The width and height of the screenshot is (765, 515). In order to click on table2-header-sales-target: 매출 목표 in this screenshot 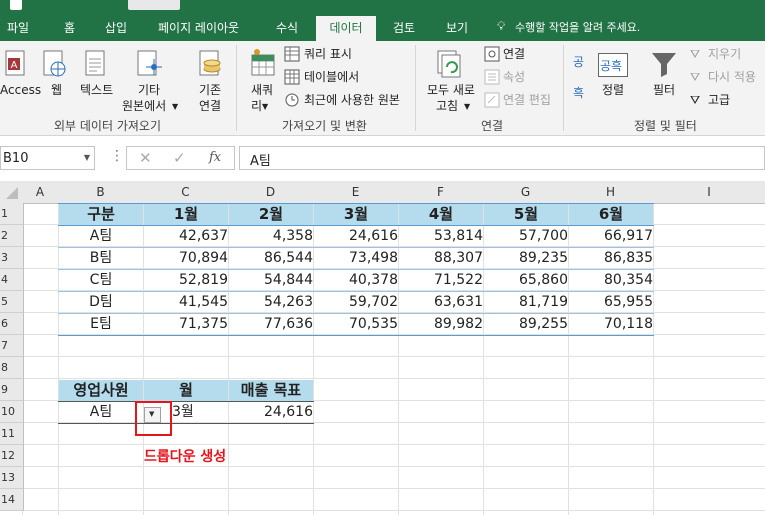, I will do `click(271, 390)`.